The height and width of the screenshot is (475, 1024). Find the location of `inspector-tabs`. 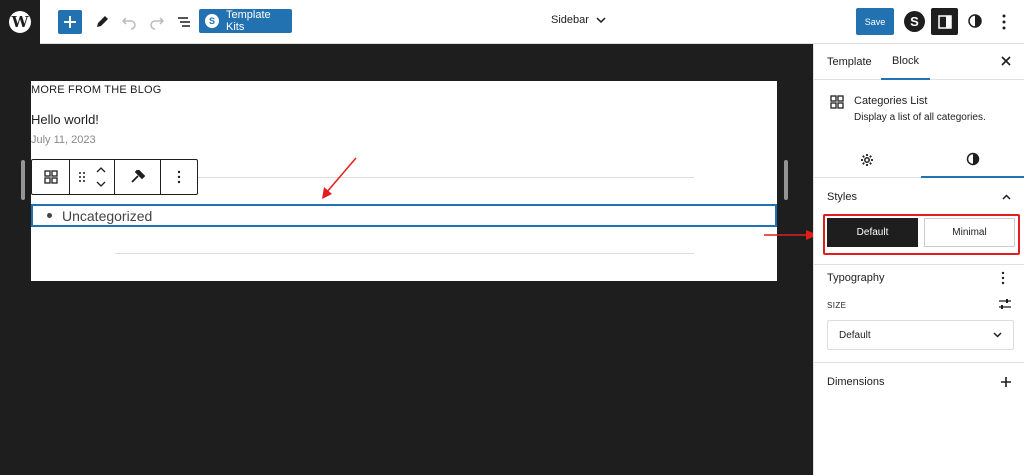

inspector-tabs is located at coordinates (919, 159).